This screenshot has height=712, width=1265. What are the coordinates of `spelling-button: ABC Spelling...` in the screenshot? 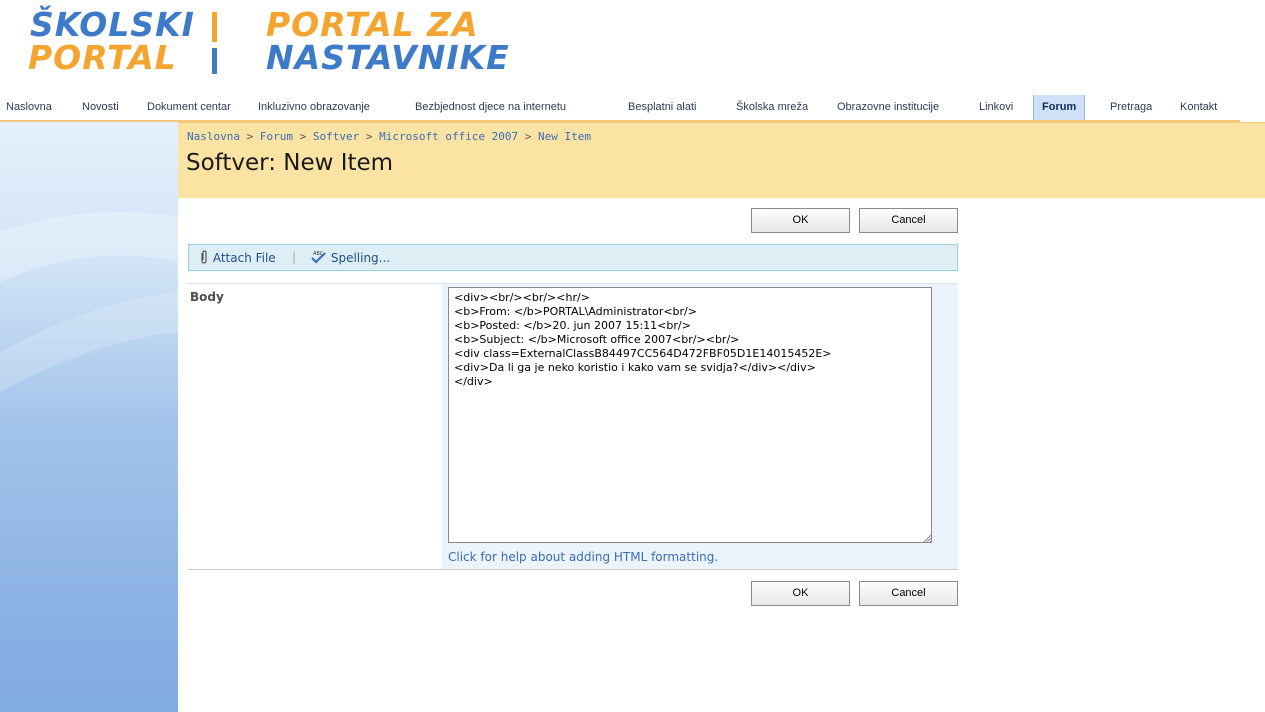 It's located at (350, 257).